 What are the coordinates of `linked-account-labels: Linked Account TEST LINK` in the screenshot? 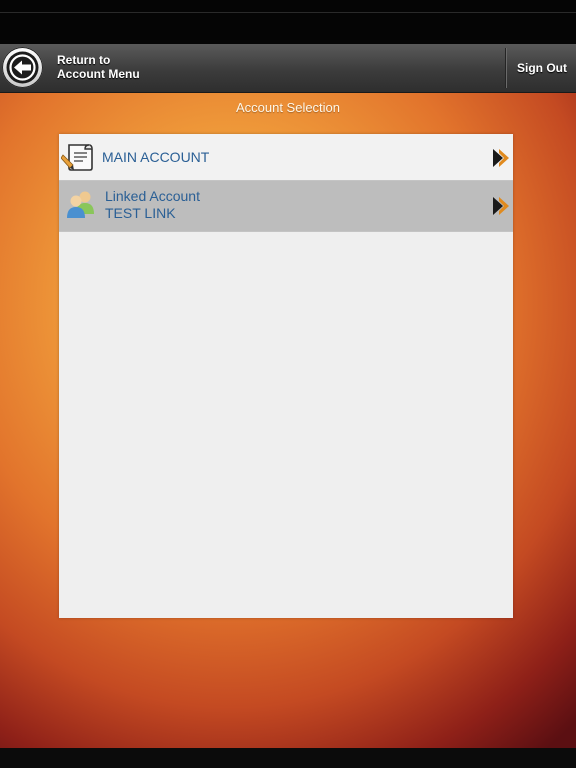 It's located at (152, 205).